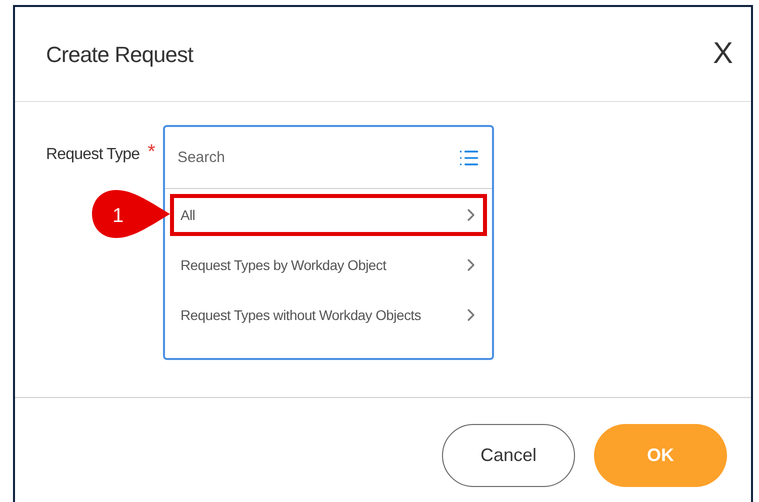 This screenshot has width=759, height=502. Describe the element at coordinates (120, 54) in the screenshot. I see `dialog-title: Create Request` at that location.